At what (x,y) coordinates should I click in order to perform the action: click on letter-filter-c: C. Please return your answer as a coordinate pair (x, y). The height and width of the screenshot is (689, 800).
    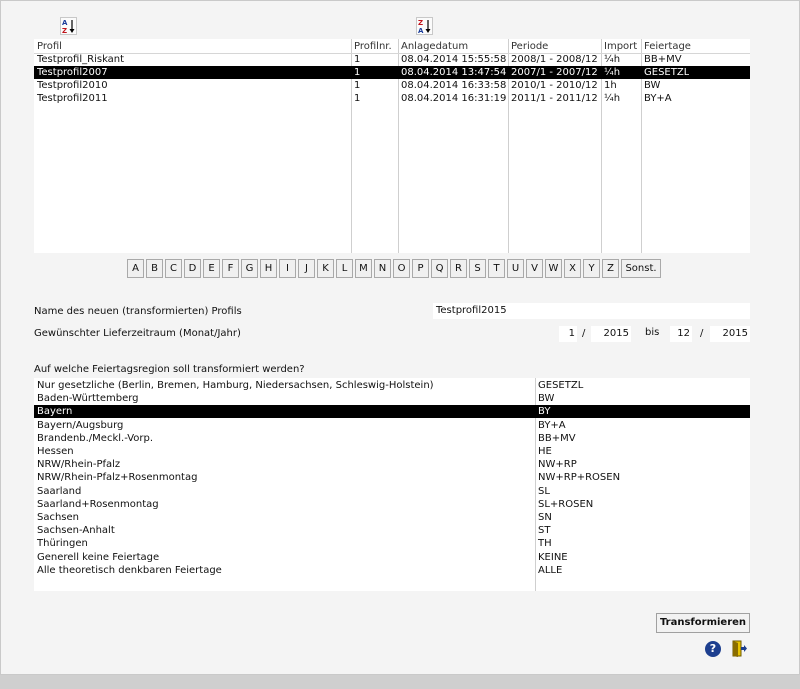
    Looking at the image, I should click on (173, 268).